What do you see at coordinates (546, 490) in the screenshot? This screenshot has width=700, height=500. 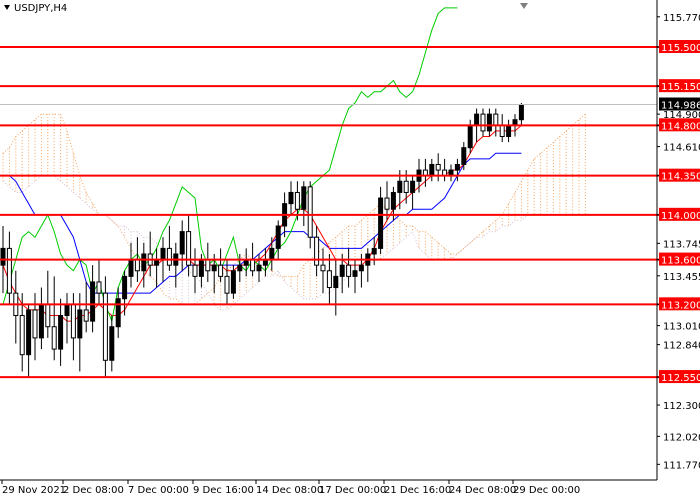 I see `time-tick-label: 29 Dec 00:00` at bounding box center [546, 490].